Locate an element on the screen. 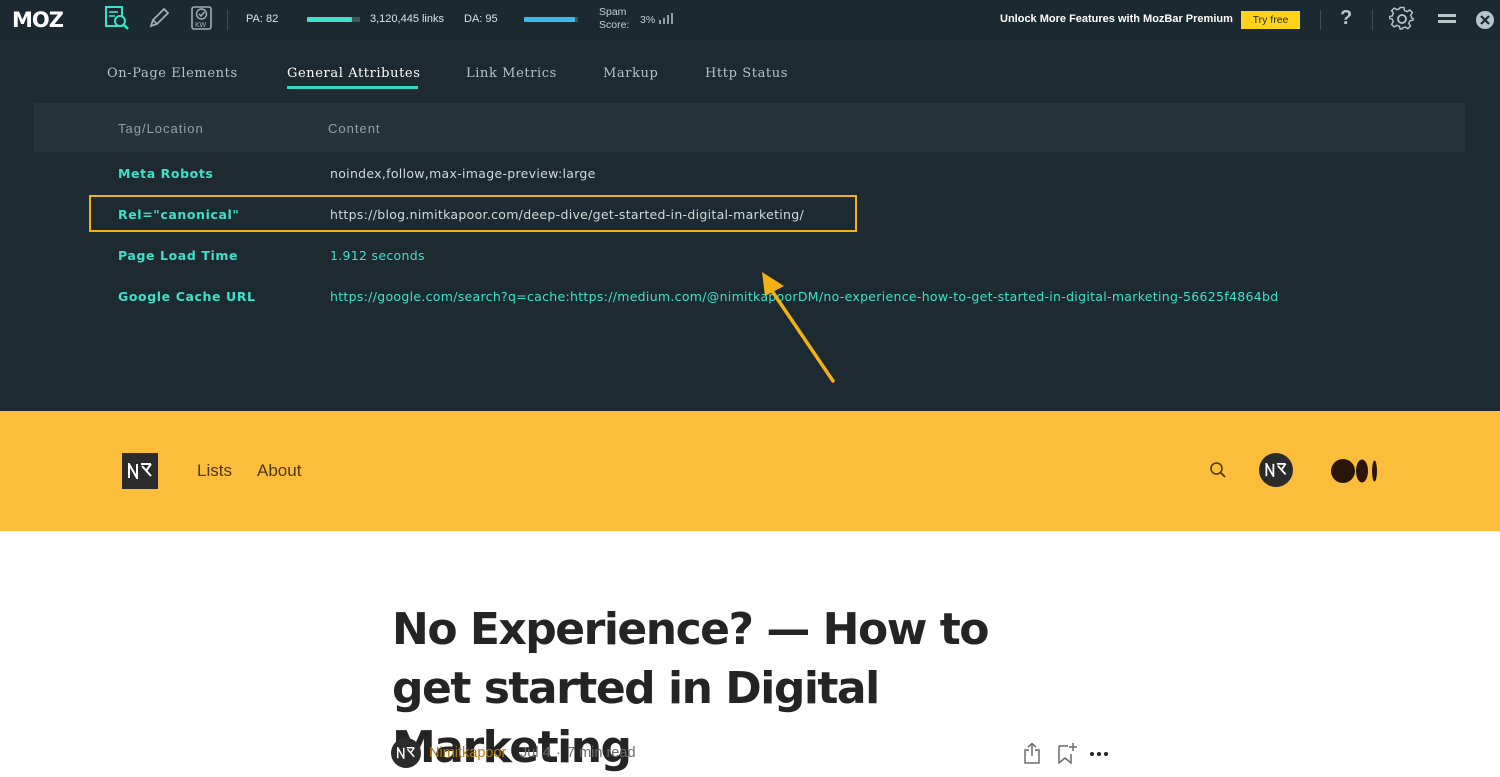  try-free-button: Try free is located at coordinates (1270, 20).